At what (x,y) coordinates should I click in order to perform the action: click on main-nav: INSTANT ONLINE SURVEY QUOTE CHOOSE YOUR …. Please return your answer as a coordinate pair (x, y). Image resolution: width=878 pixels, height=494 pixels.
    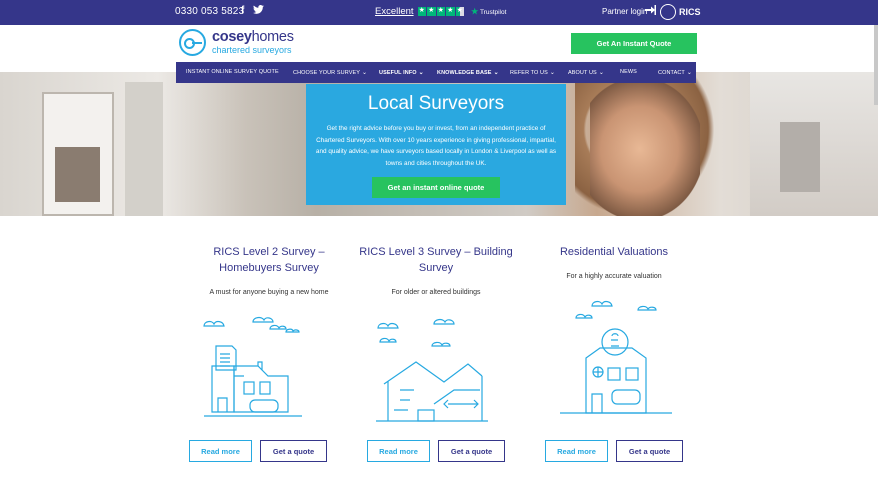
    Looking at the image, I should click on (436, 72).